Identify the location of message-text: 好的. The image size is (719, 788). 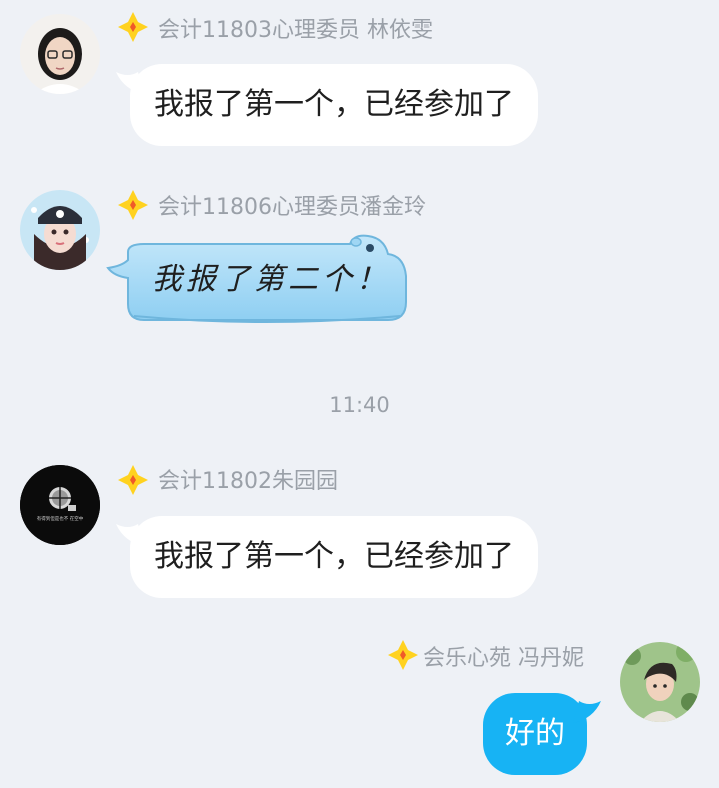
(535, 733).